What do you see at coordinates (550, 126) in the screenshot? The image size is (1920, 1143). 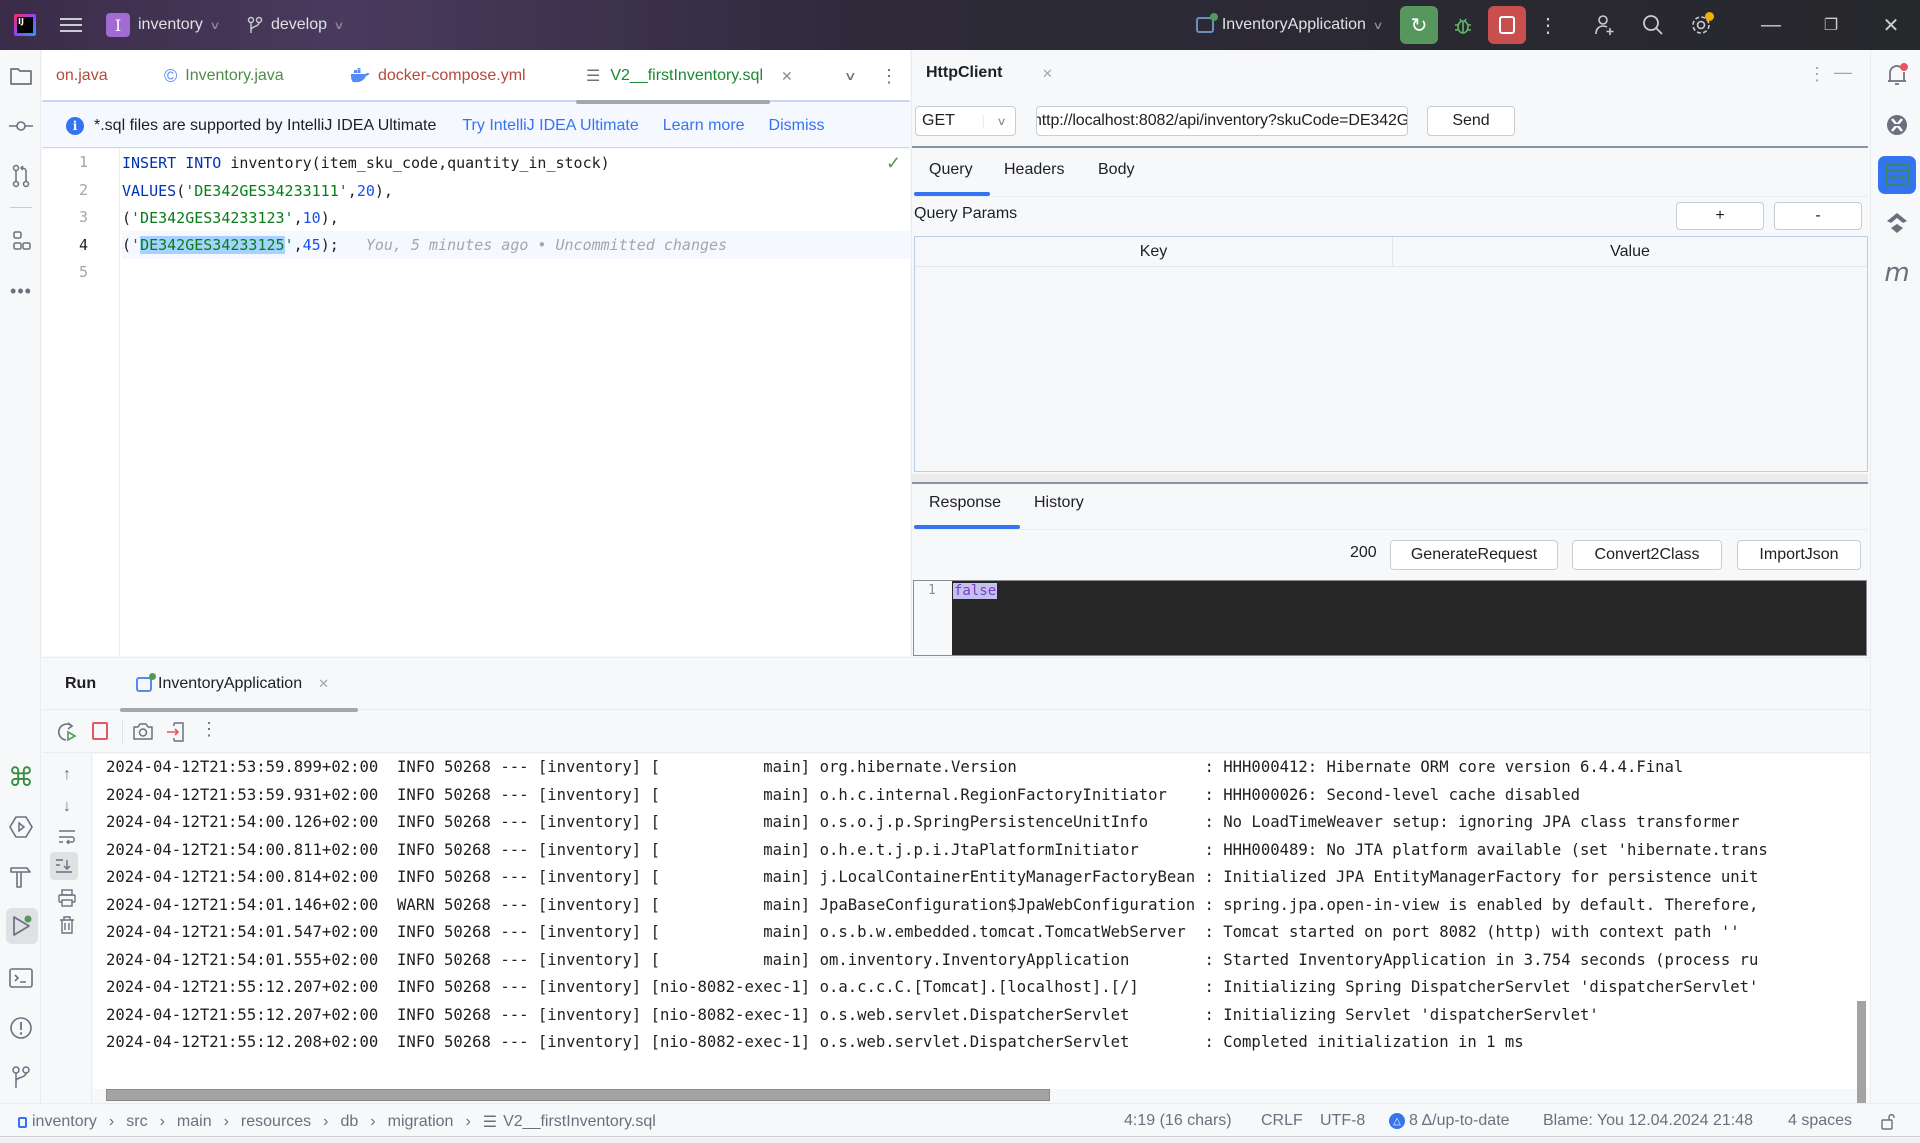 I see `try-ultimate-link: Try IntelliJ IDEA Ultimate` at bounding box center [550, 126].